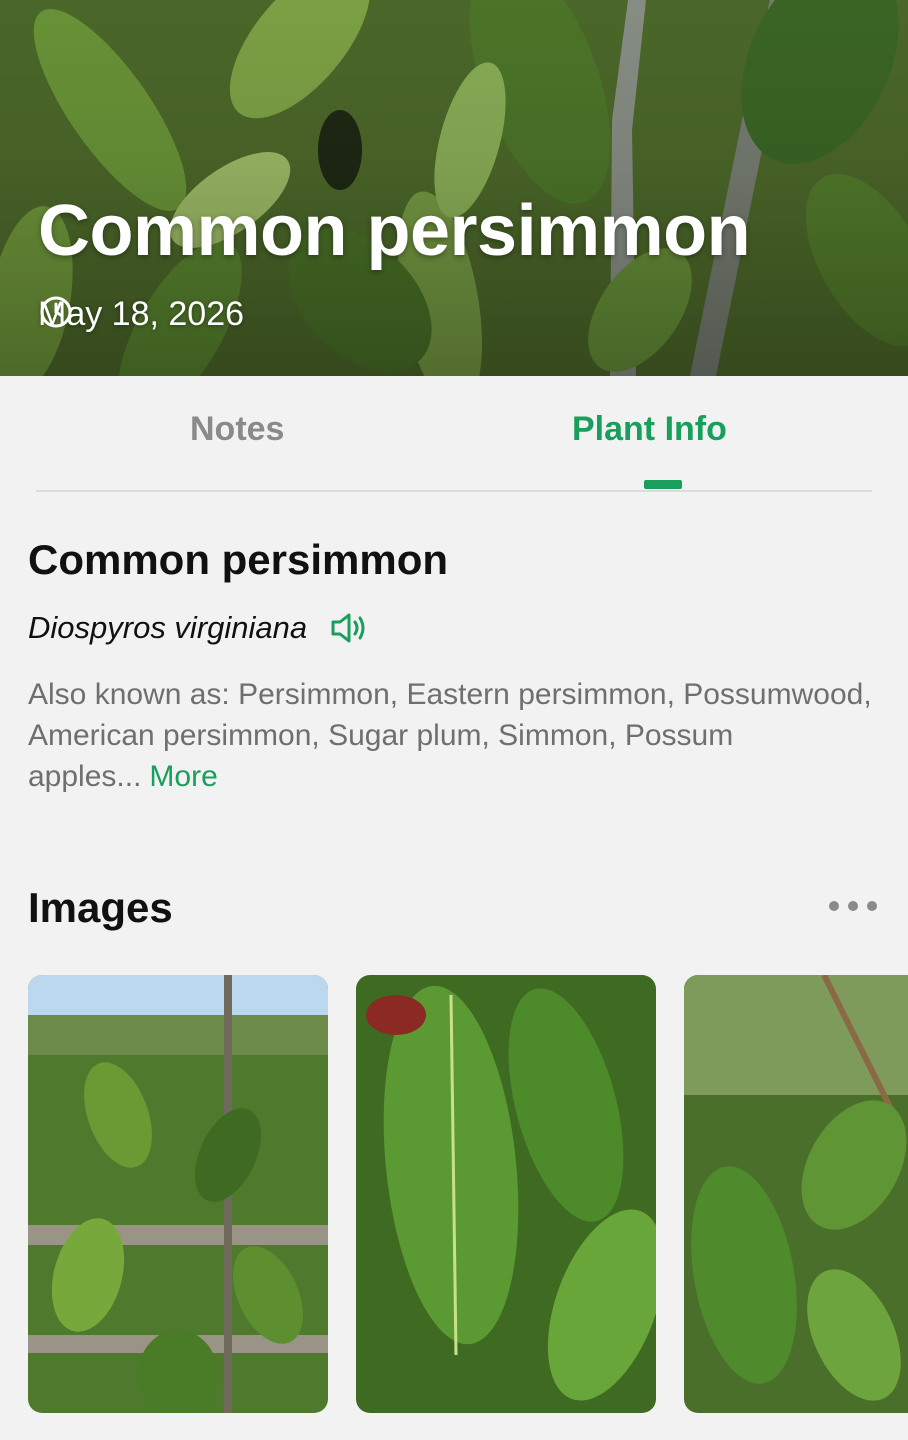  What do you see at coordinates (454, 491) in the screenshot?
I see `tab-divider` at bounding box center [454, 491].